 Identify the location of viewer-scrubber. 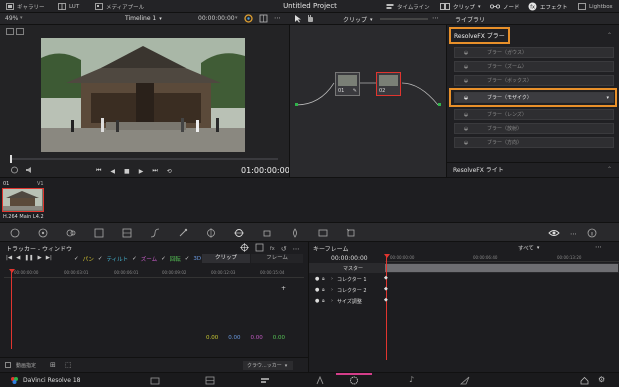
(144, 159).